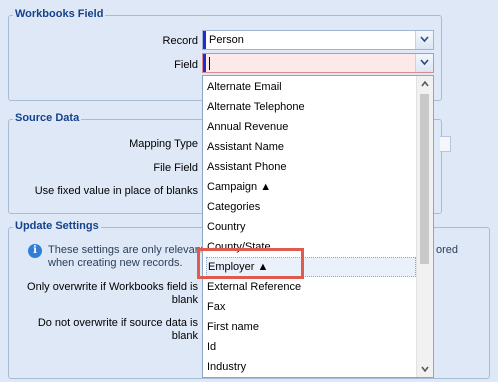 The height and width of the screenshot is (382, 498). I want to click on list-item: Campaign ▲, so click(311, 187).